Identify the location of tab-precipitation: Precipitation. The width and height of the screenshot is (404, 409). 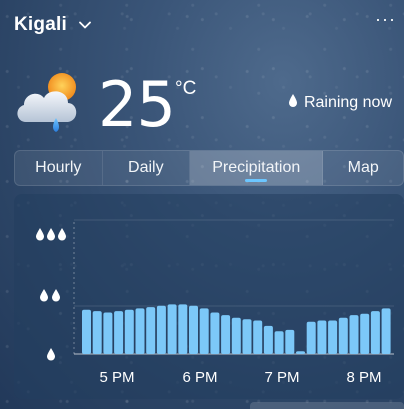
(257, 168).